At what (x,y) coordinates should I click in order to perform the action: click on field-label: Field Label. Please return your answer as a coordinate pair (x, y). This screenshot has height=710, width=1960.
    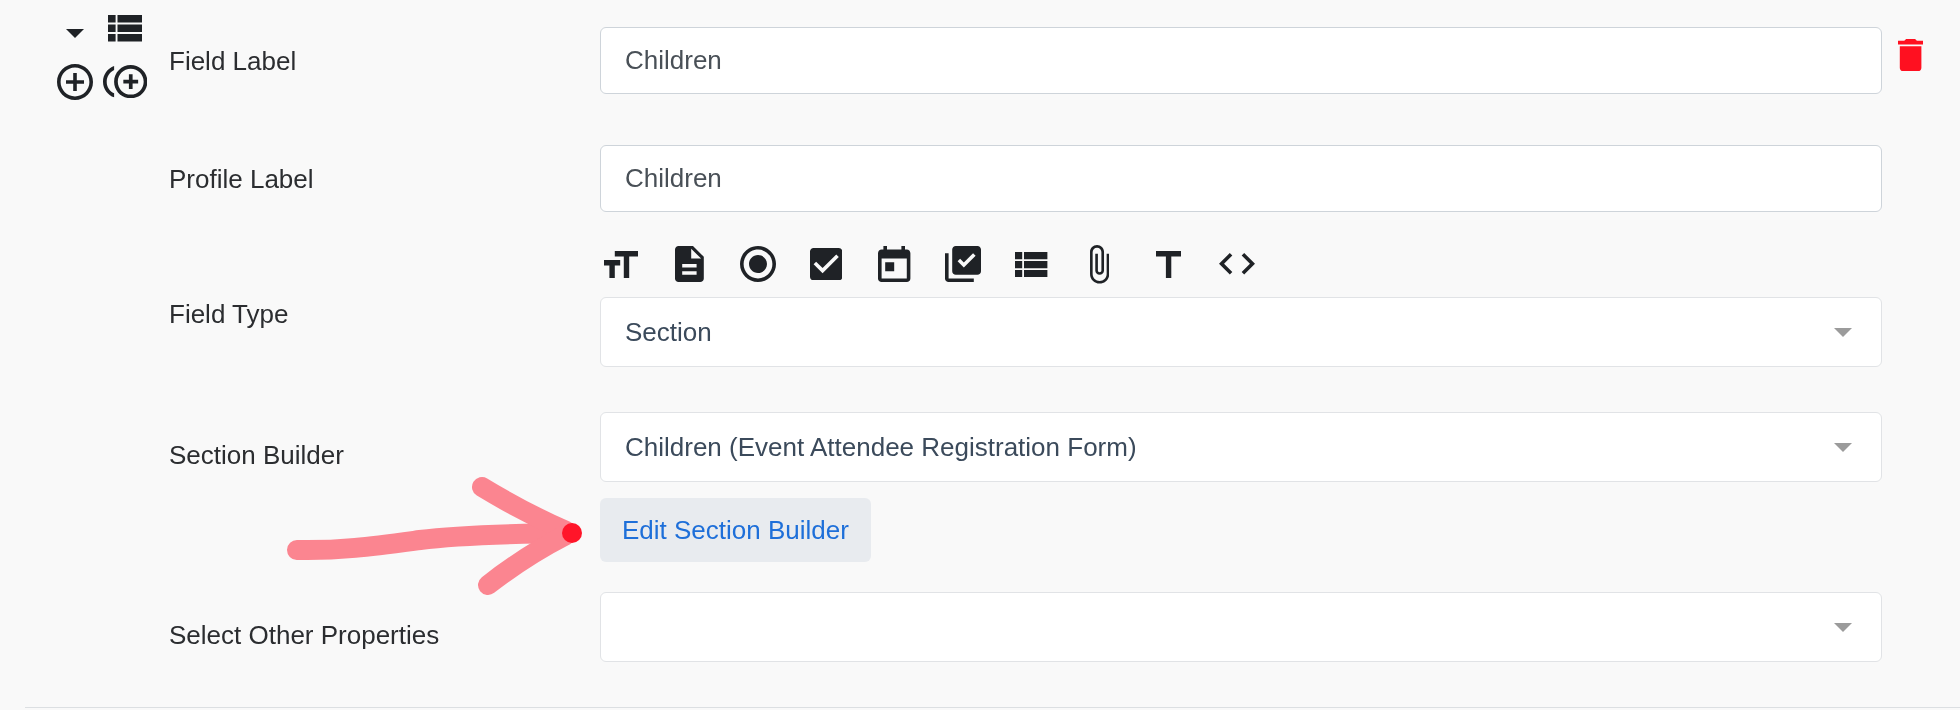
    Looking at the image, I should click on (233, 60).